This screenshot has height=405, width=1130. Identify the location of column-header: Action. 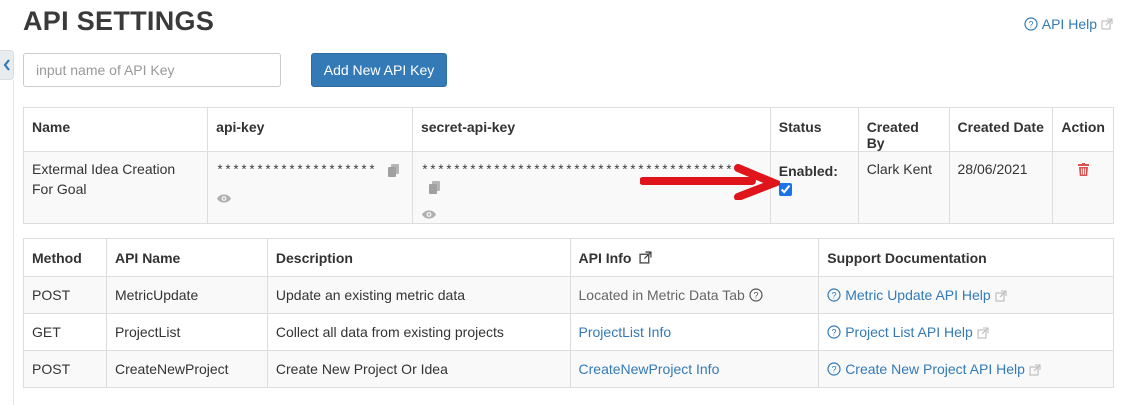
(1083, 129).